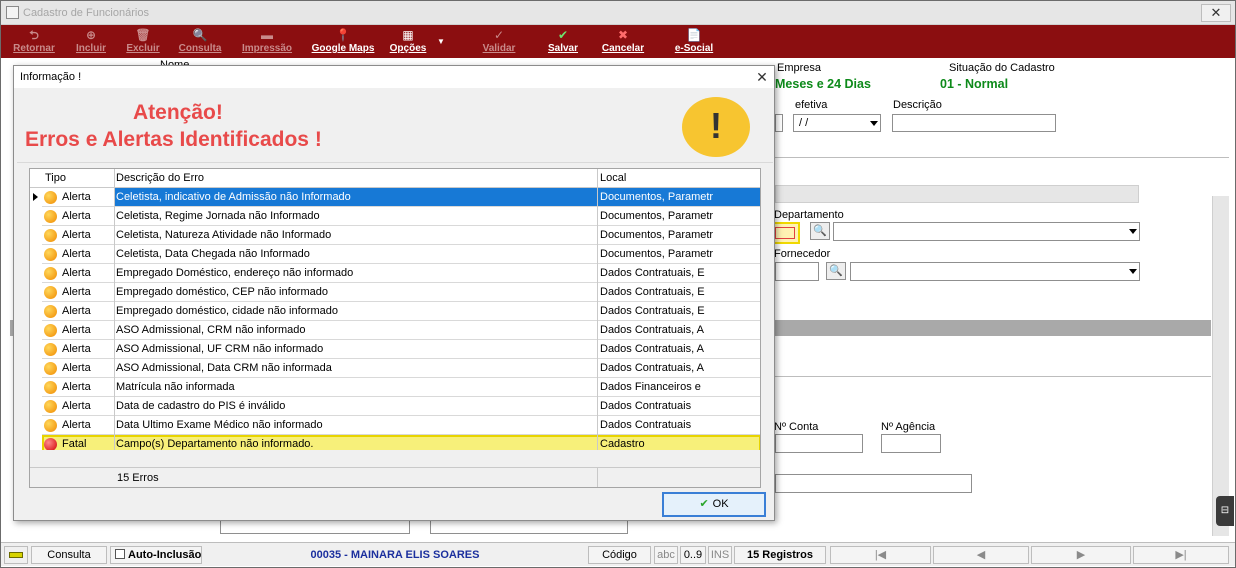 Image resolution: width=1236 pixels, height=568 pixels. Describe the element at coordinates (995, 271) in the screenshot. I see `fornecedor-combo` at that location.